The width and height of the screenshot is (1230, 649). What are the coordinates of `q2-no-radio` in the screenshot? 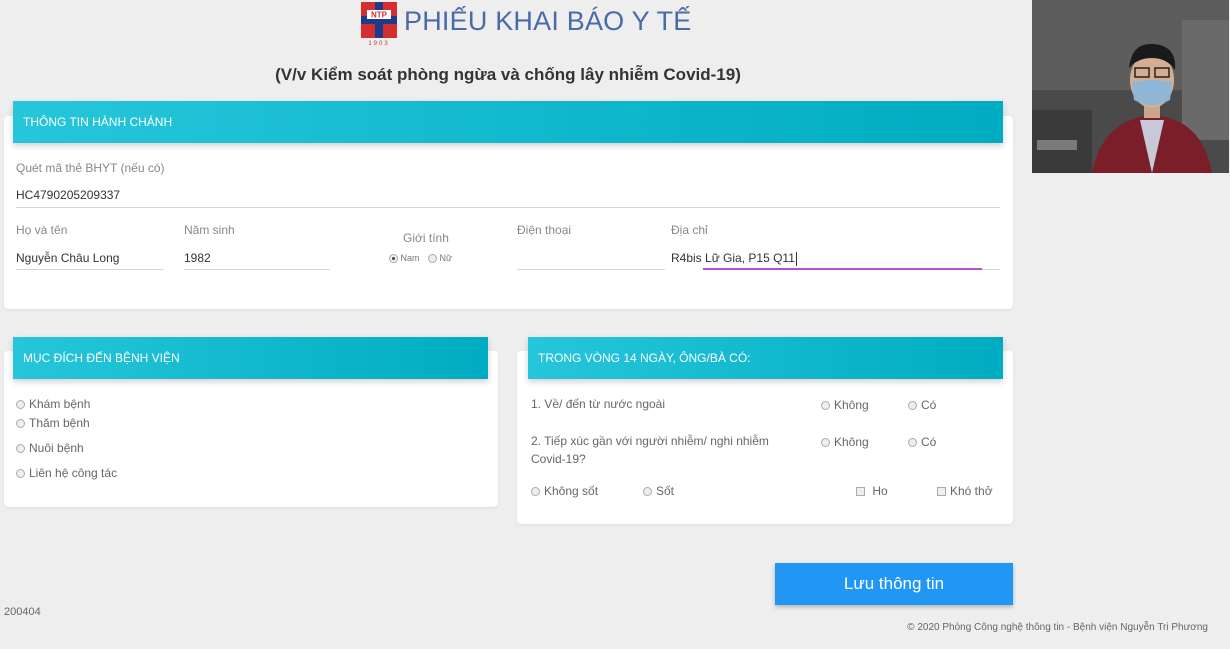 It's located at (825, 443).